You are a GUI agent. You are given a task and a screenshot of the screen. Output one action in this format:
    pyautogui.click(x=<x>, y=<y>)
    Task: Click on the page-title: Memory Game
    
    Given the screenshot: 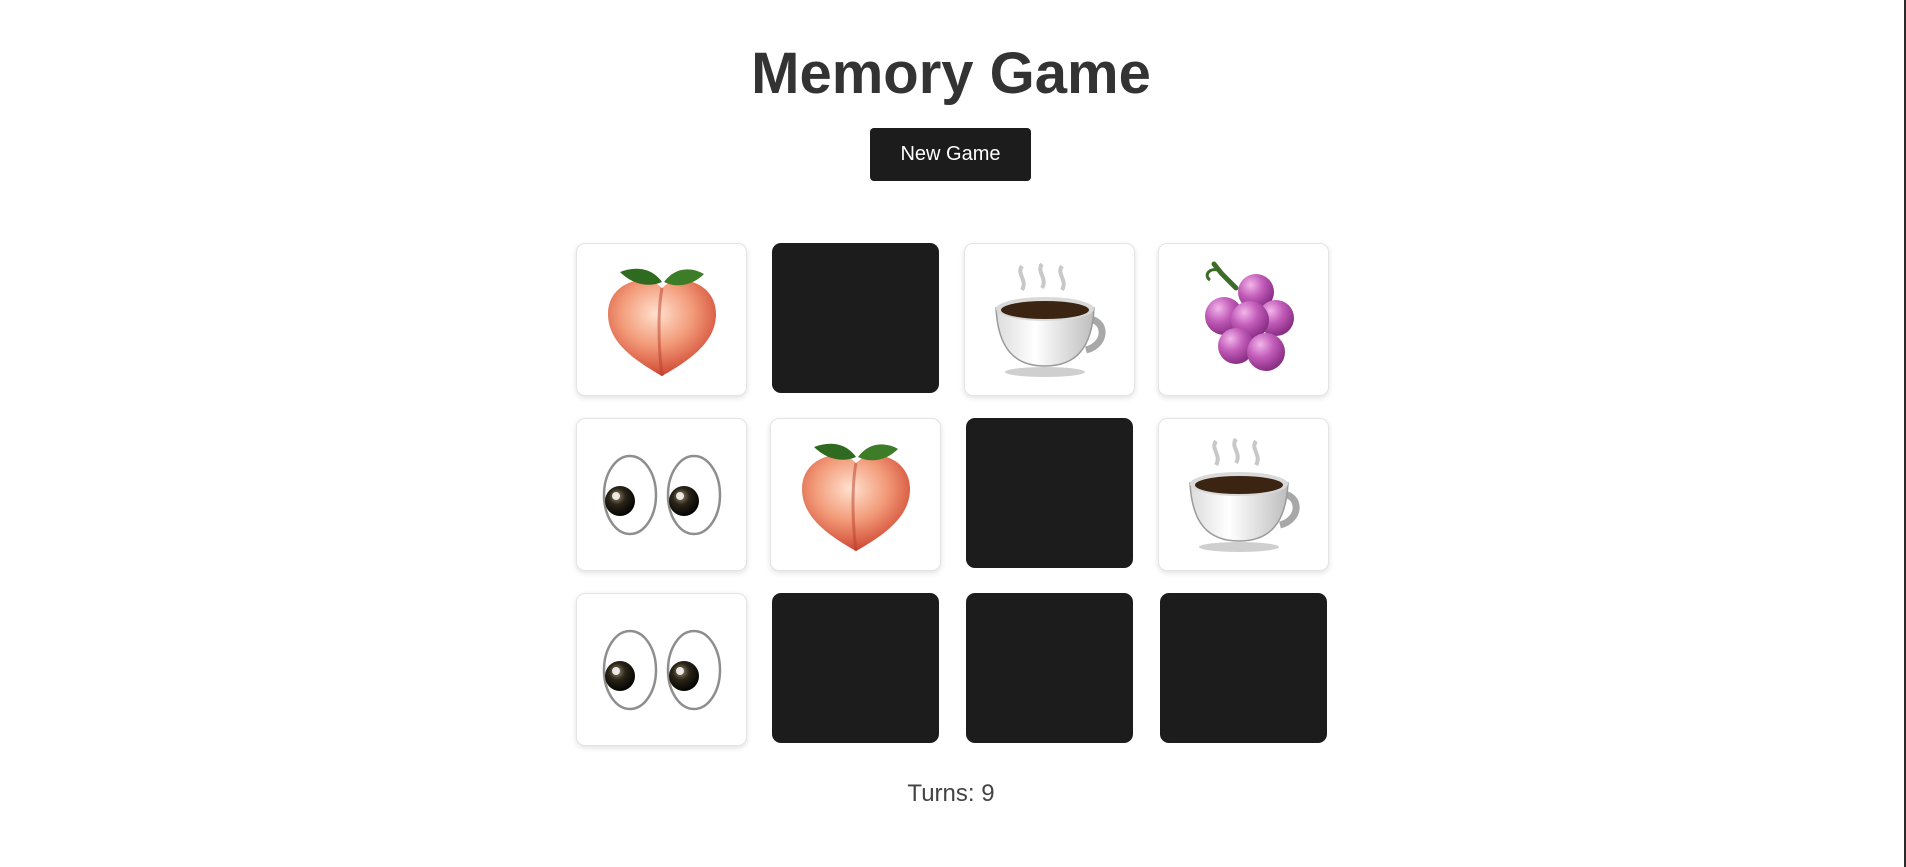 What is the action you would take?
    pyautogui.click(x=951, y=73)
    